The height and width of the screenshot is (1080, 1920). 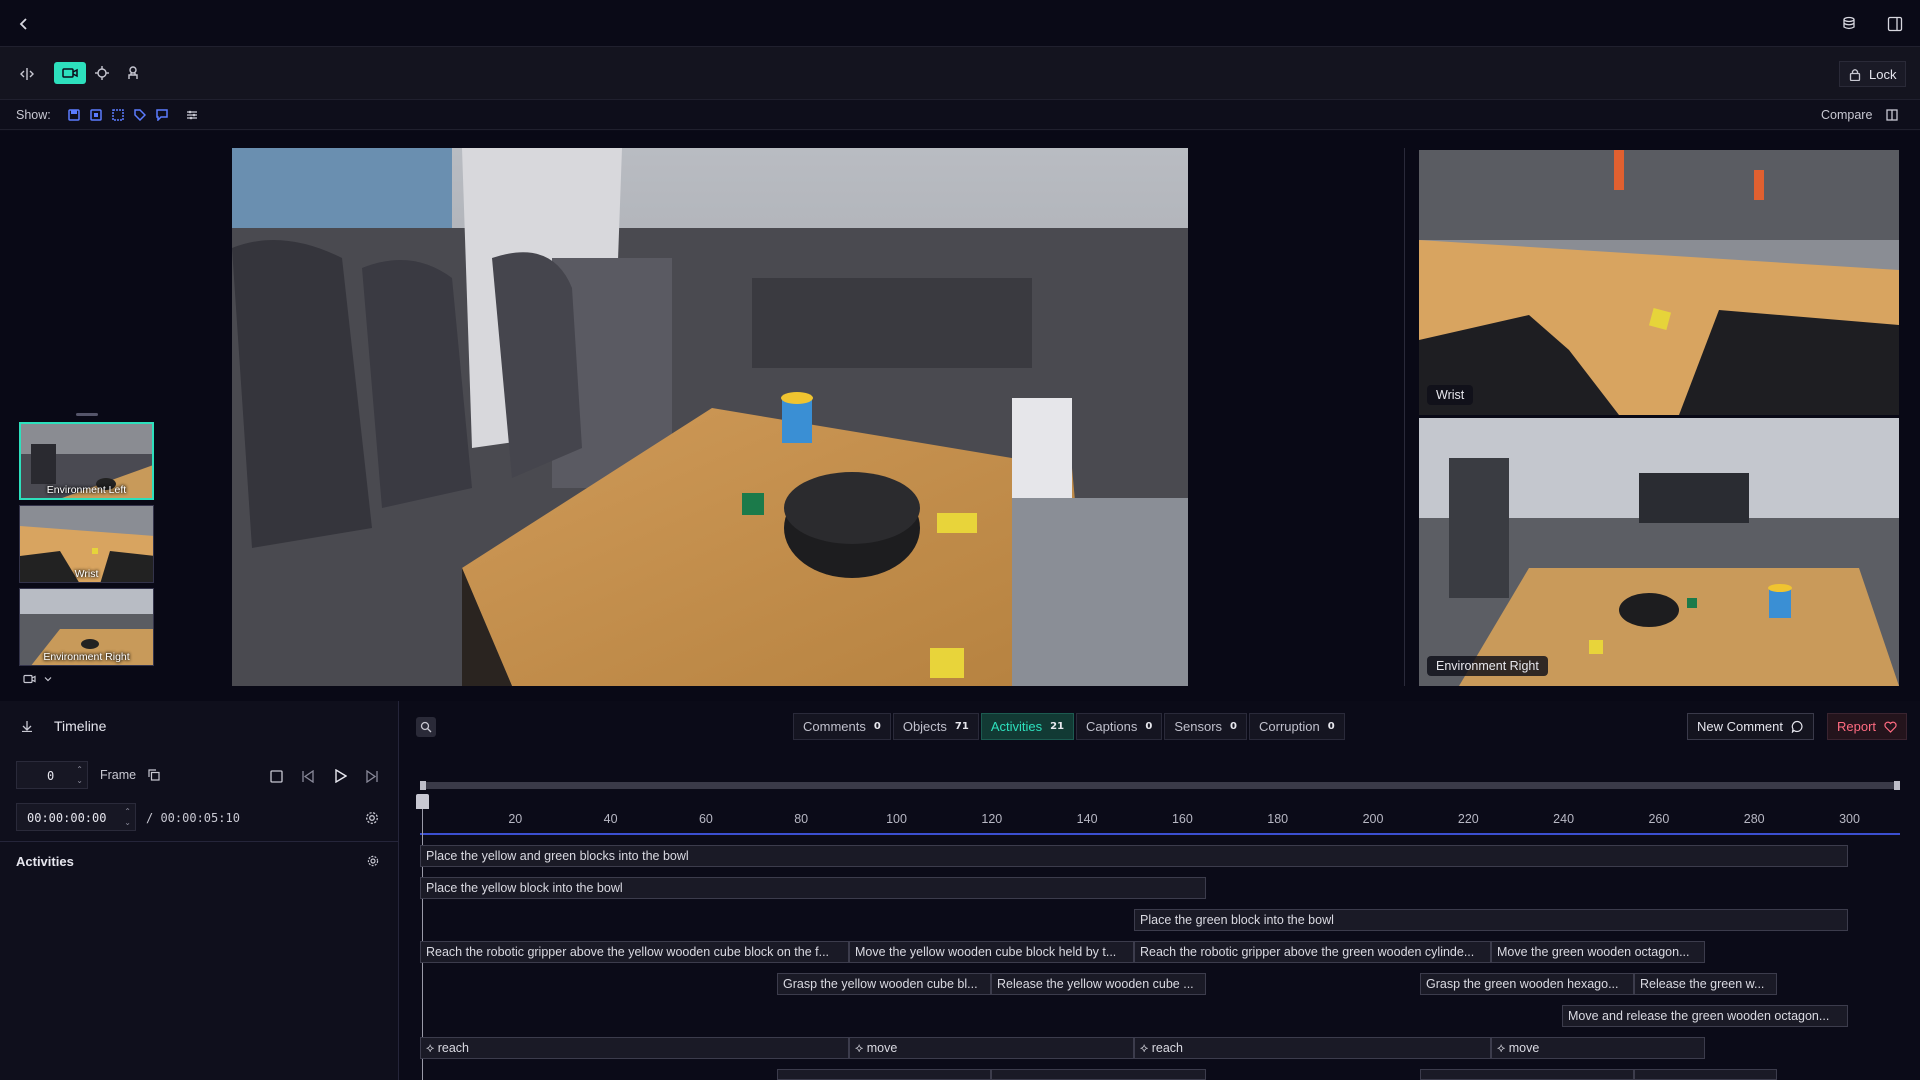 What do you see at coordinates (1892, 115) in the screenshot?
I see `compare-icon` at bounding box center [1892, 115].